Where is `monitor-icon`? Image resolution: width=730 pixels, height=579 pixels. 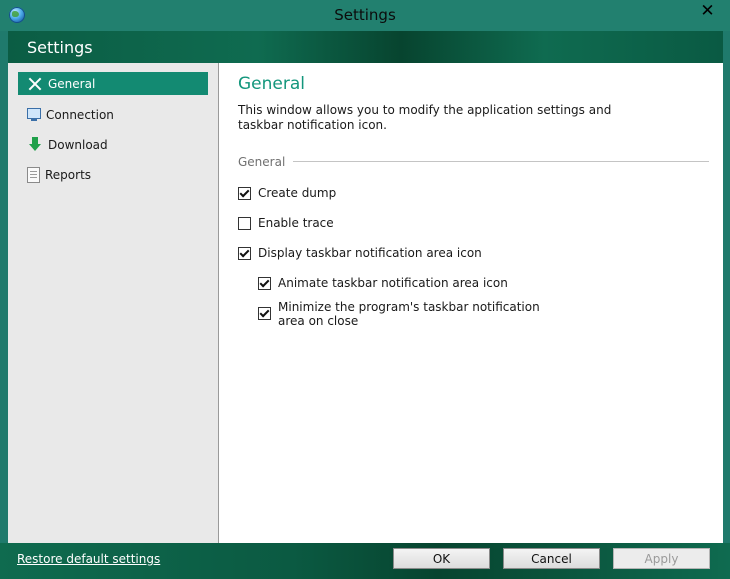 monitor-icon is located at coordinates (34, 114).